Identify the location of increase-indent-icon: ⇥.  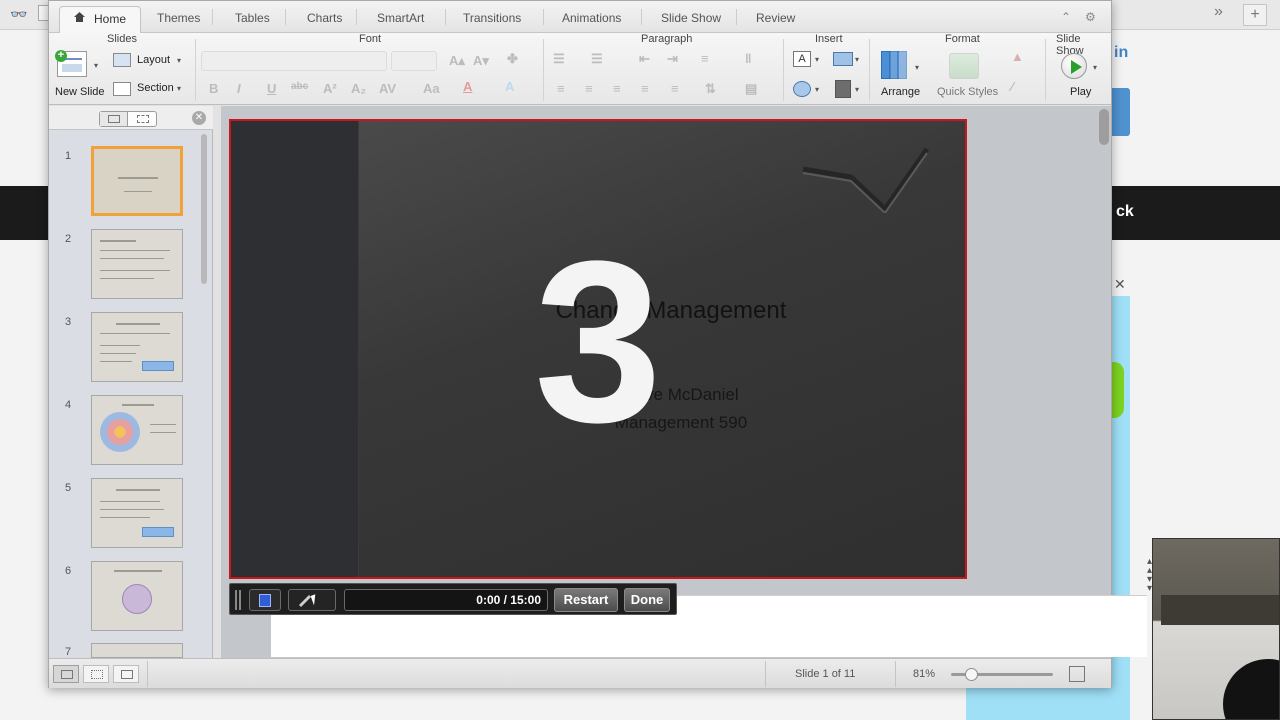
(672, 59).